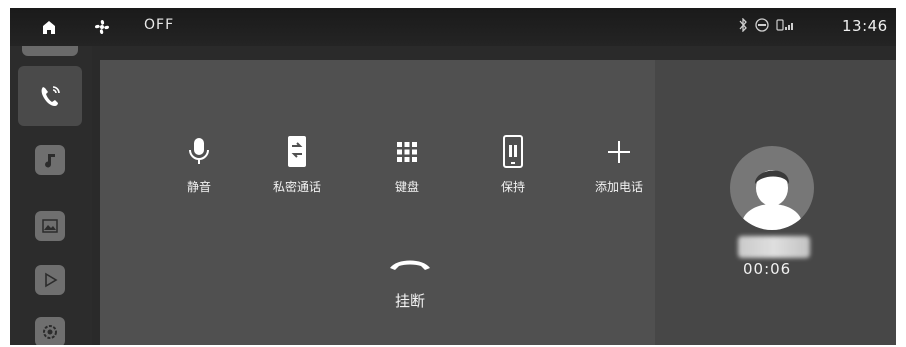  I want to click on settings-tile, so click(50, 331).